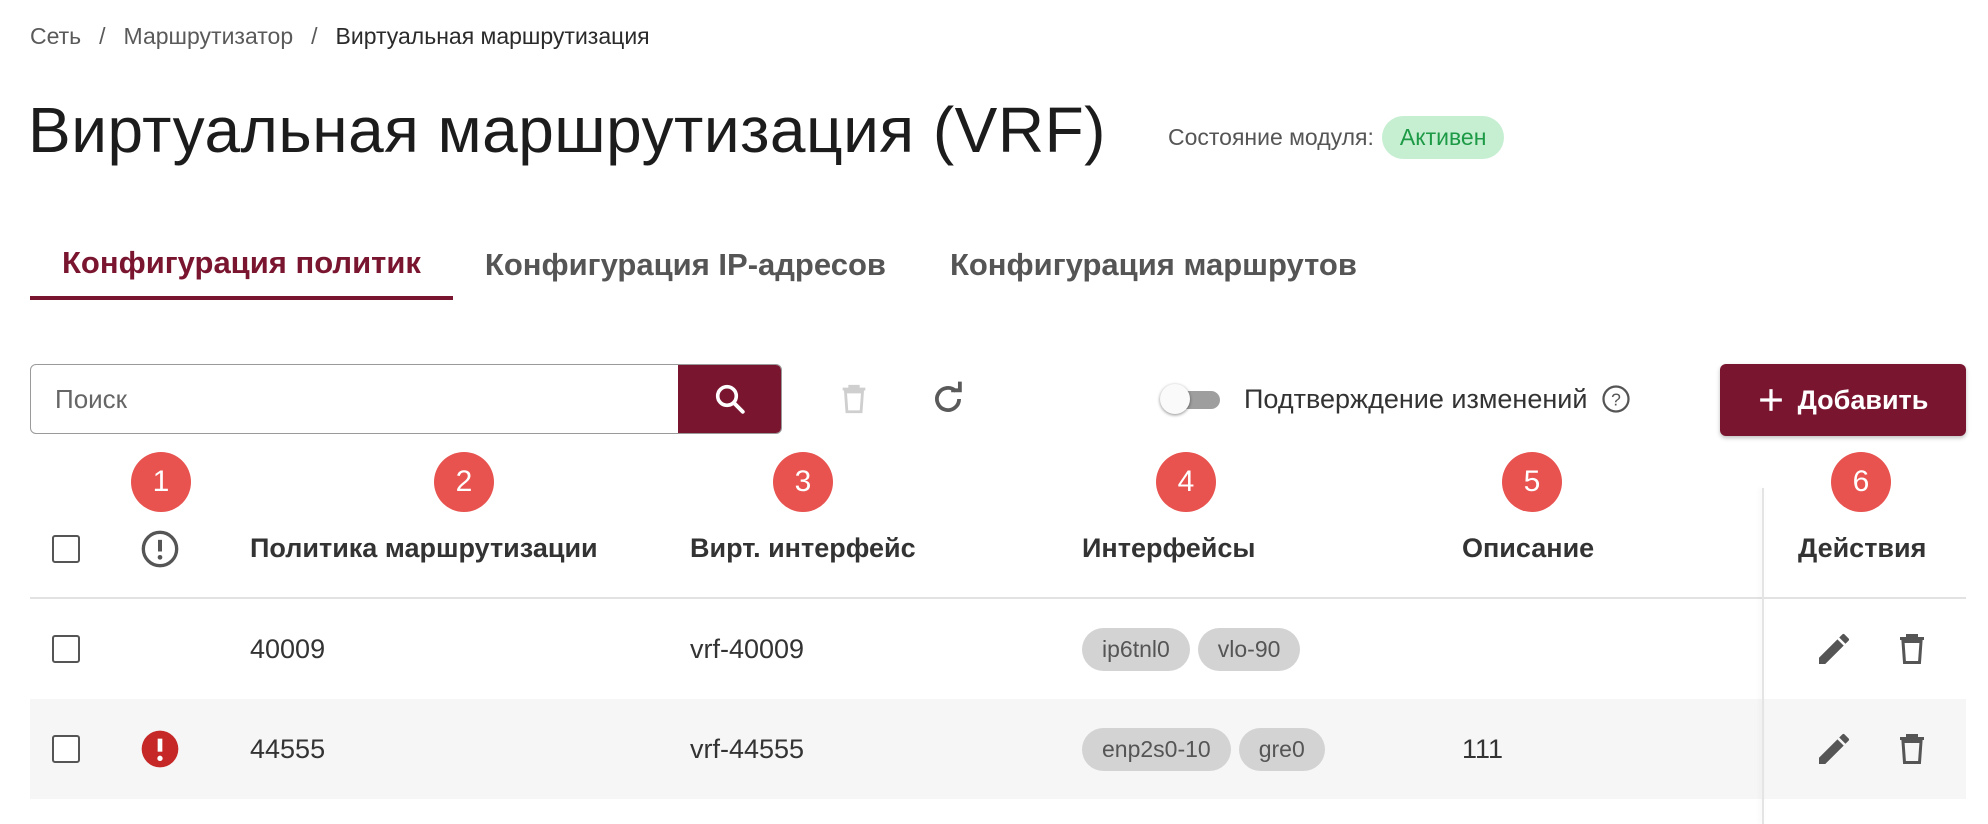 The image size is (1988, 824). I want to click on column-header-description: Описание, so click(1528, 548).